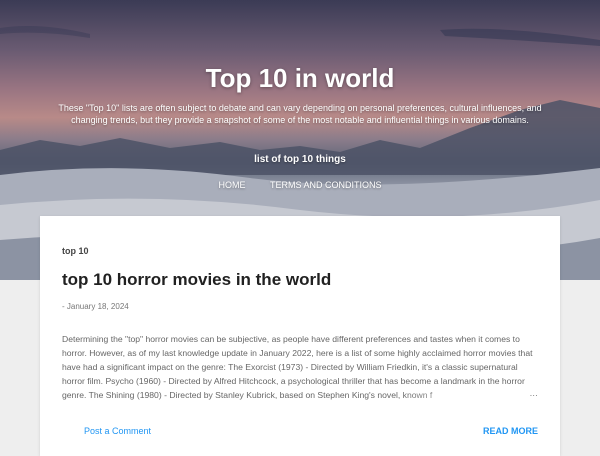 The width and height of the screenshot is (600, 456). I want to click on post-comment-link: Post a Comment, so click(117, 431).